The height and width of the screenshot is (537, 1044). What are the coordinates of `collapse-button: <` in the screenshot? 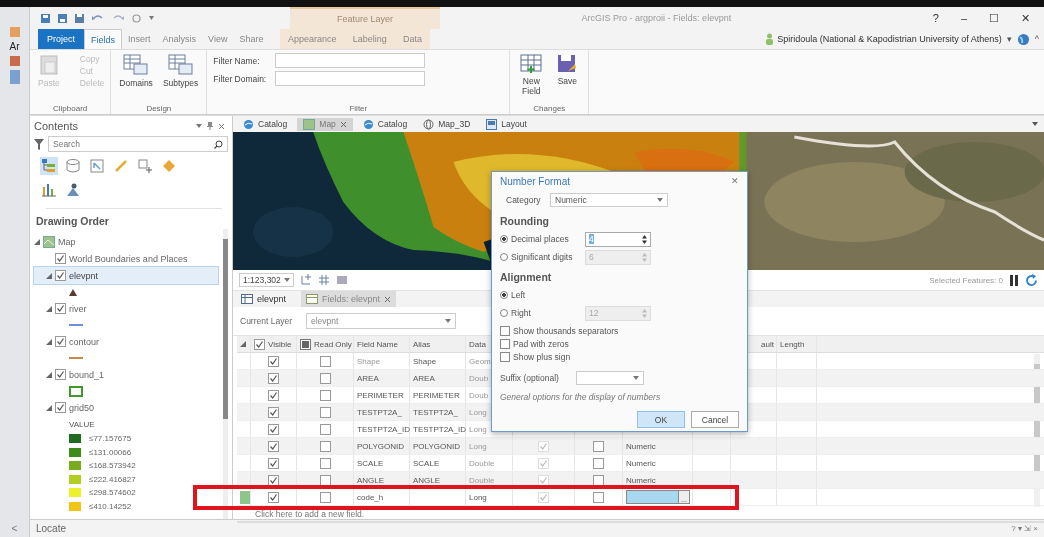 It's located at (14, 530).